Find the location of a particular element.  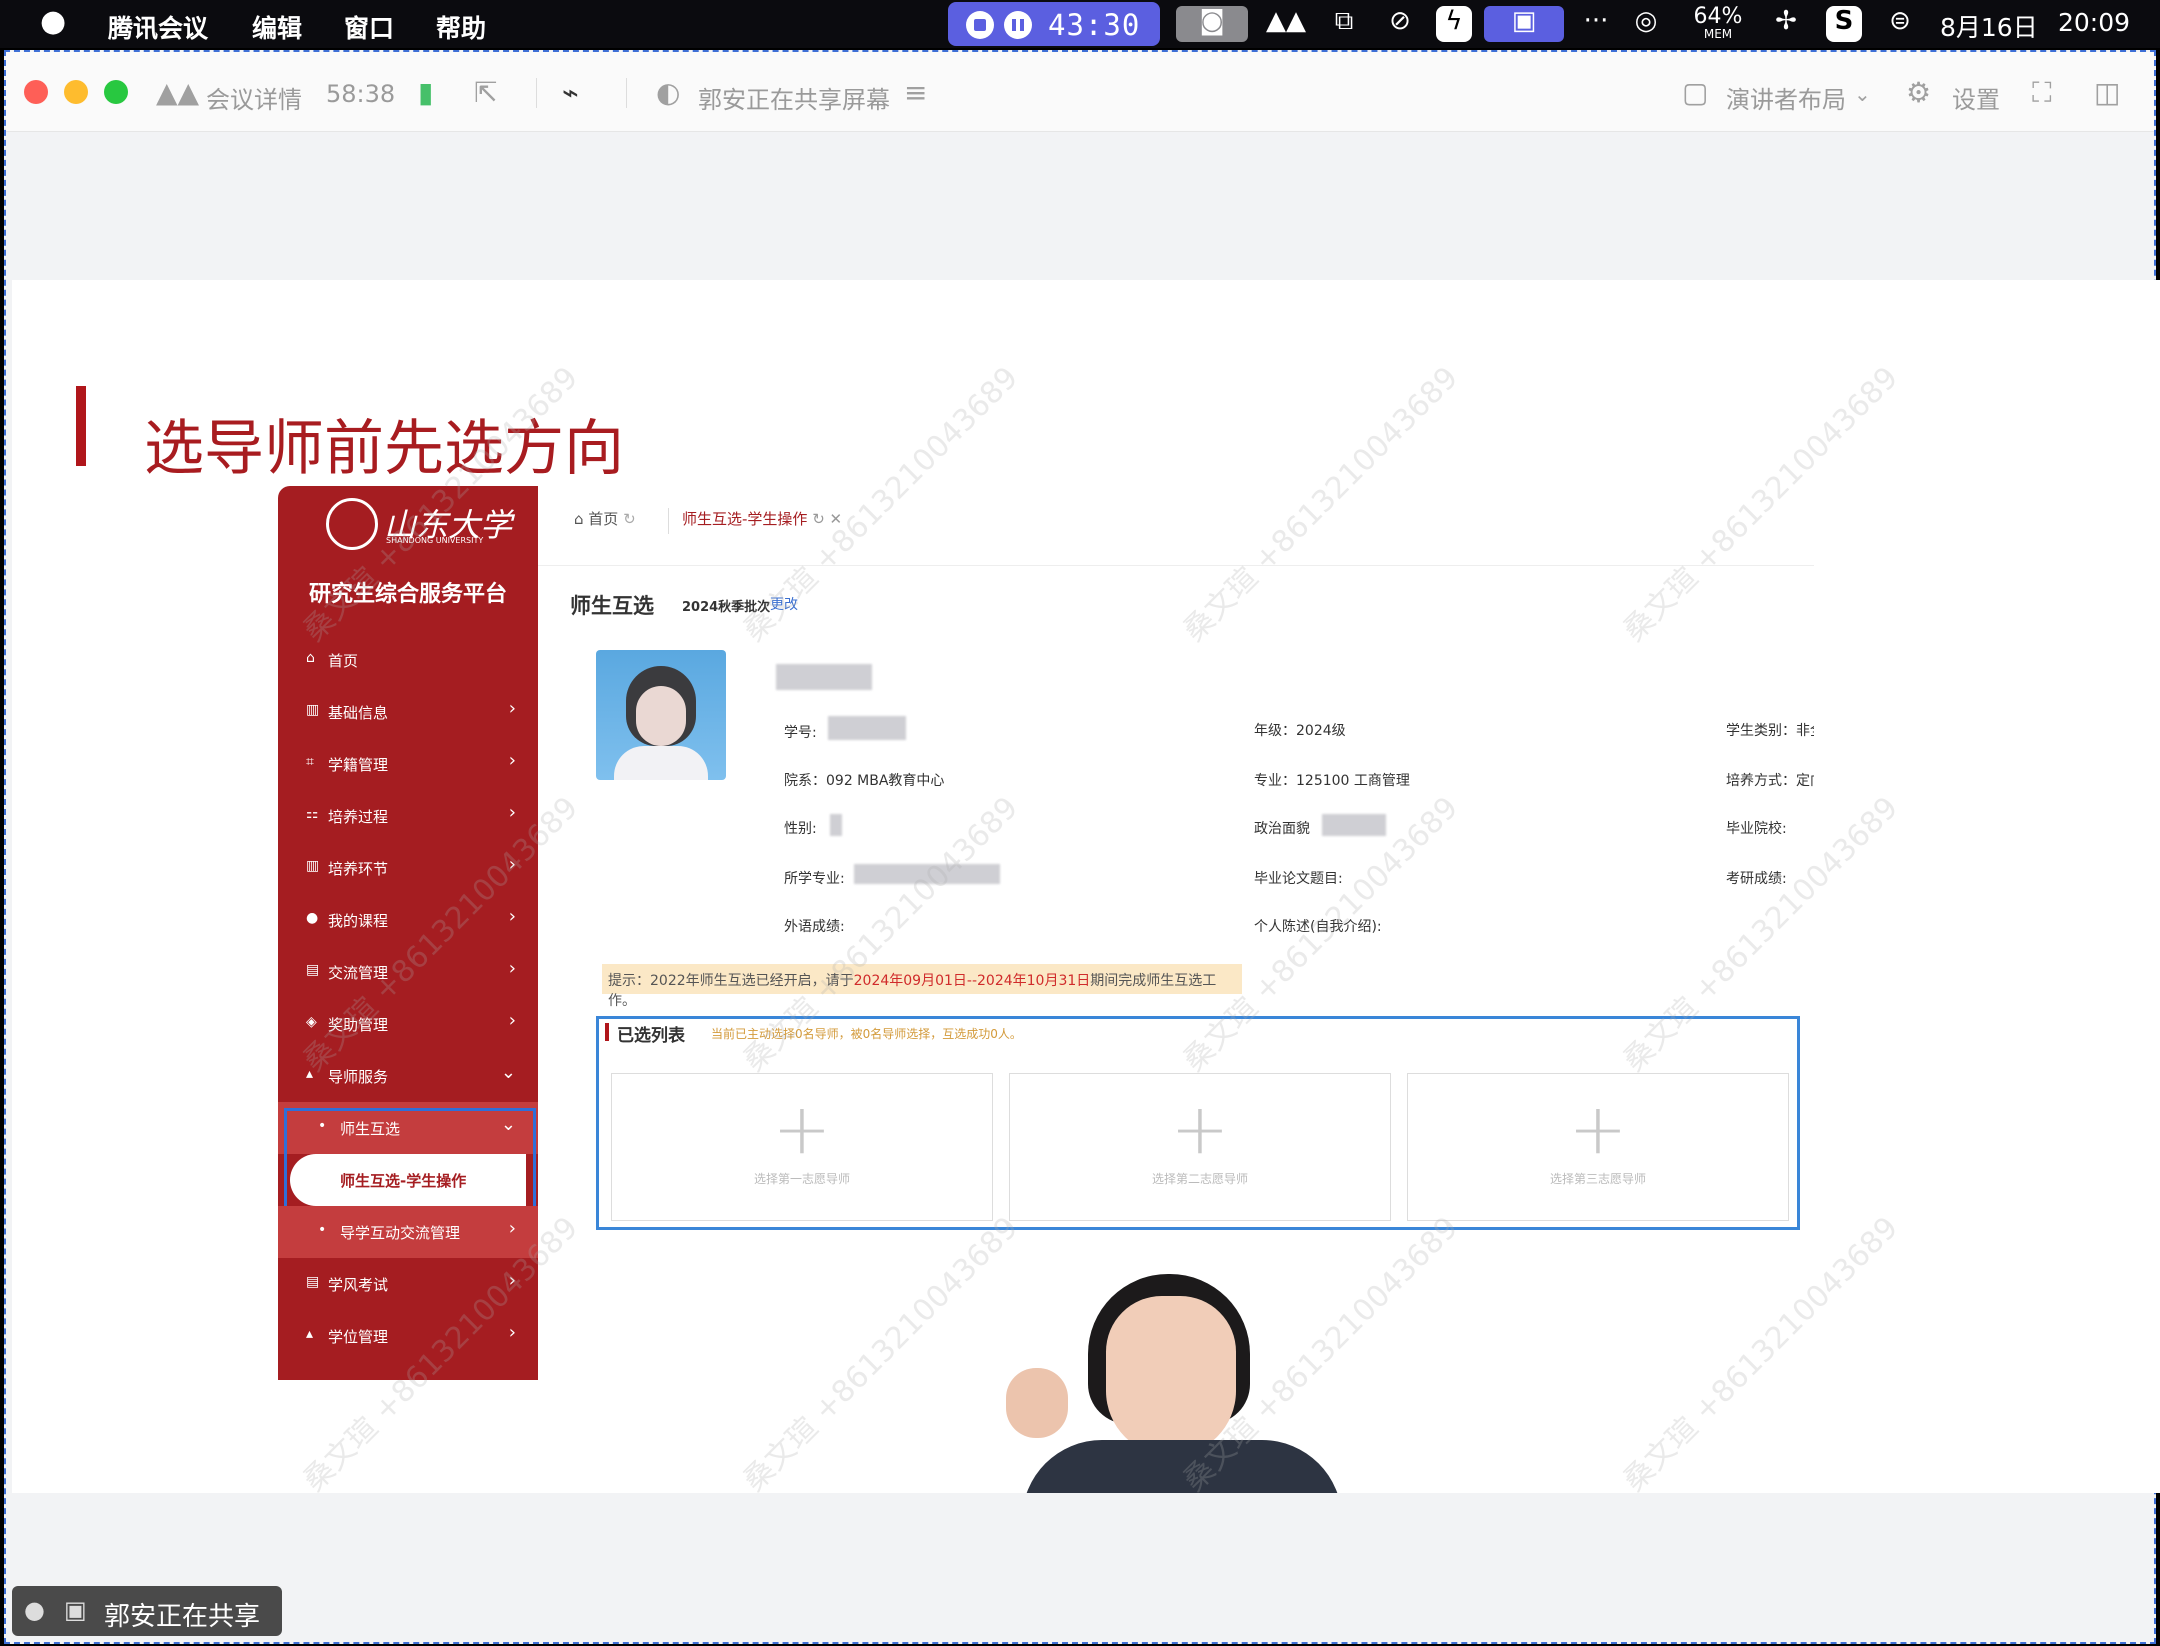

fullscreen-icon: ⛶ is located at coordinates (2042, 93).